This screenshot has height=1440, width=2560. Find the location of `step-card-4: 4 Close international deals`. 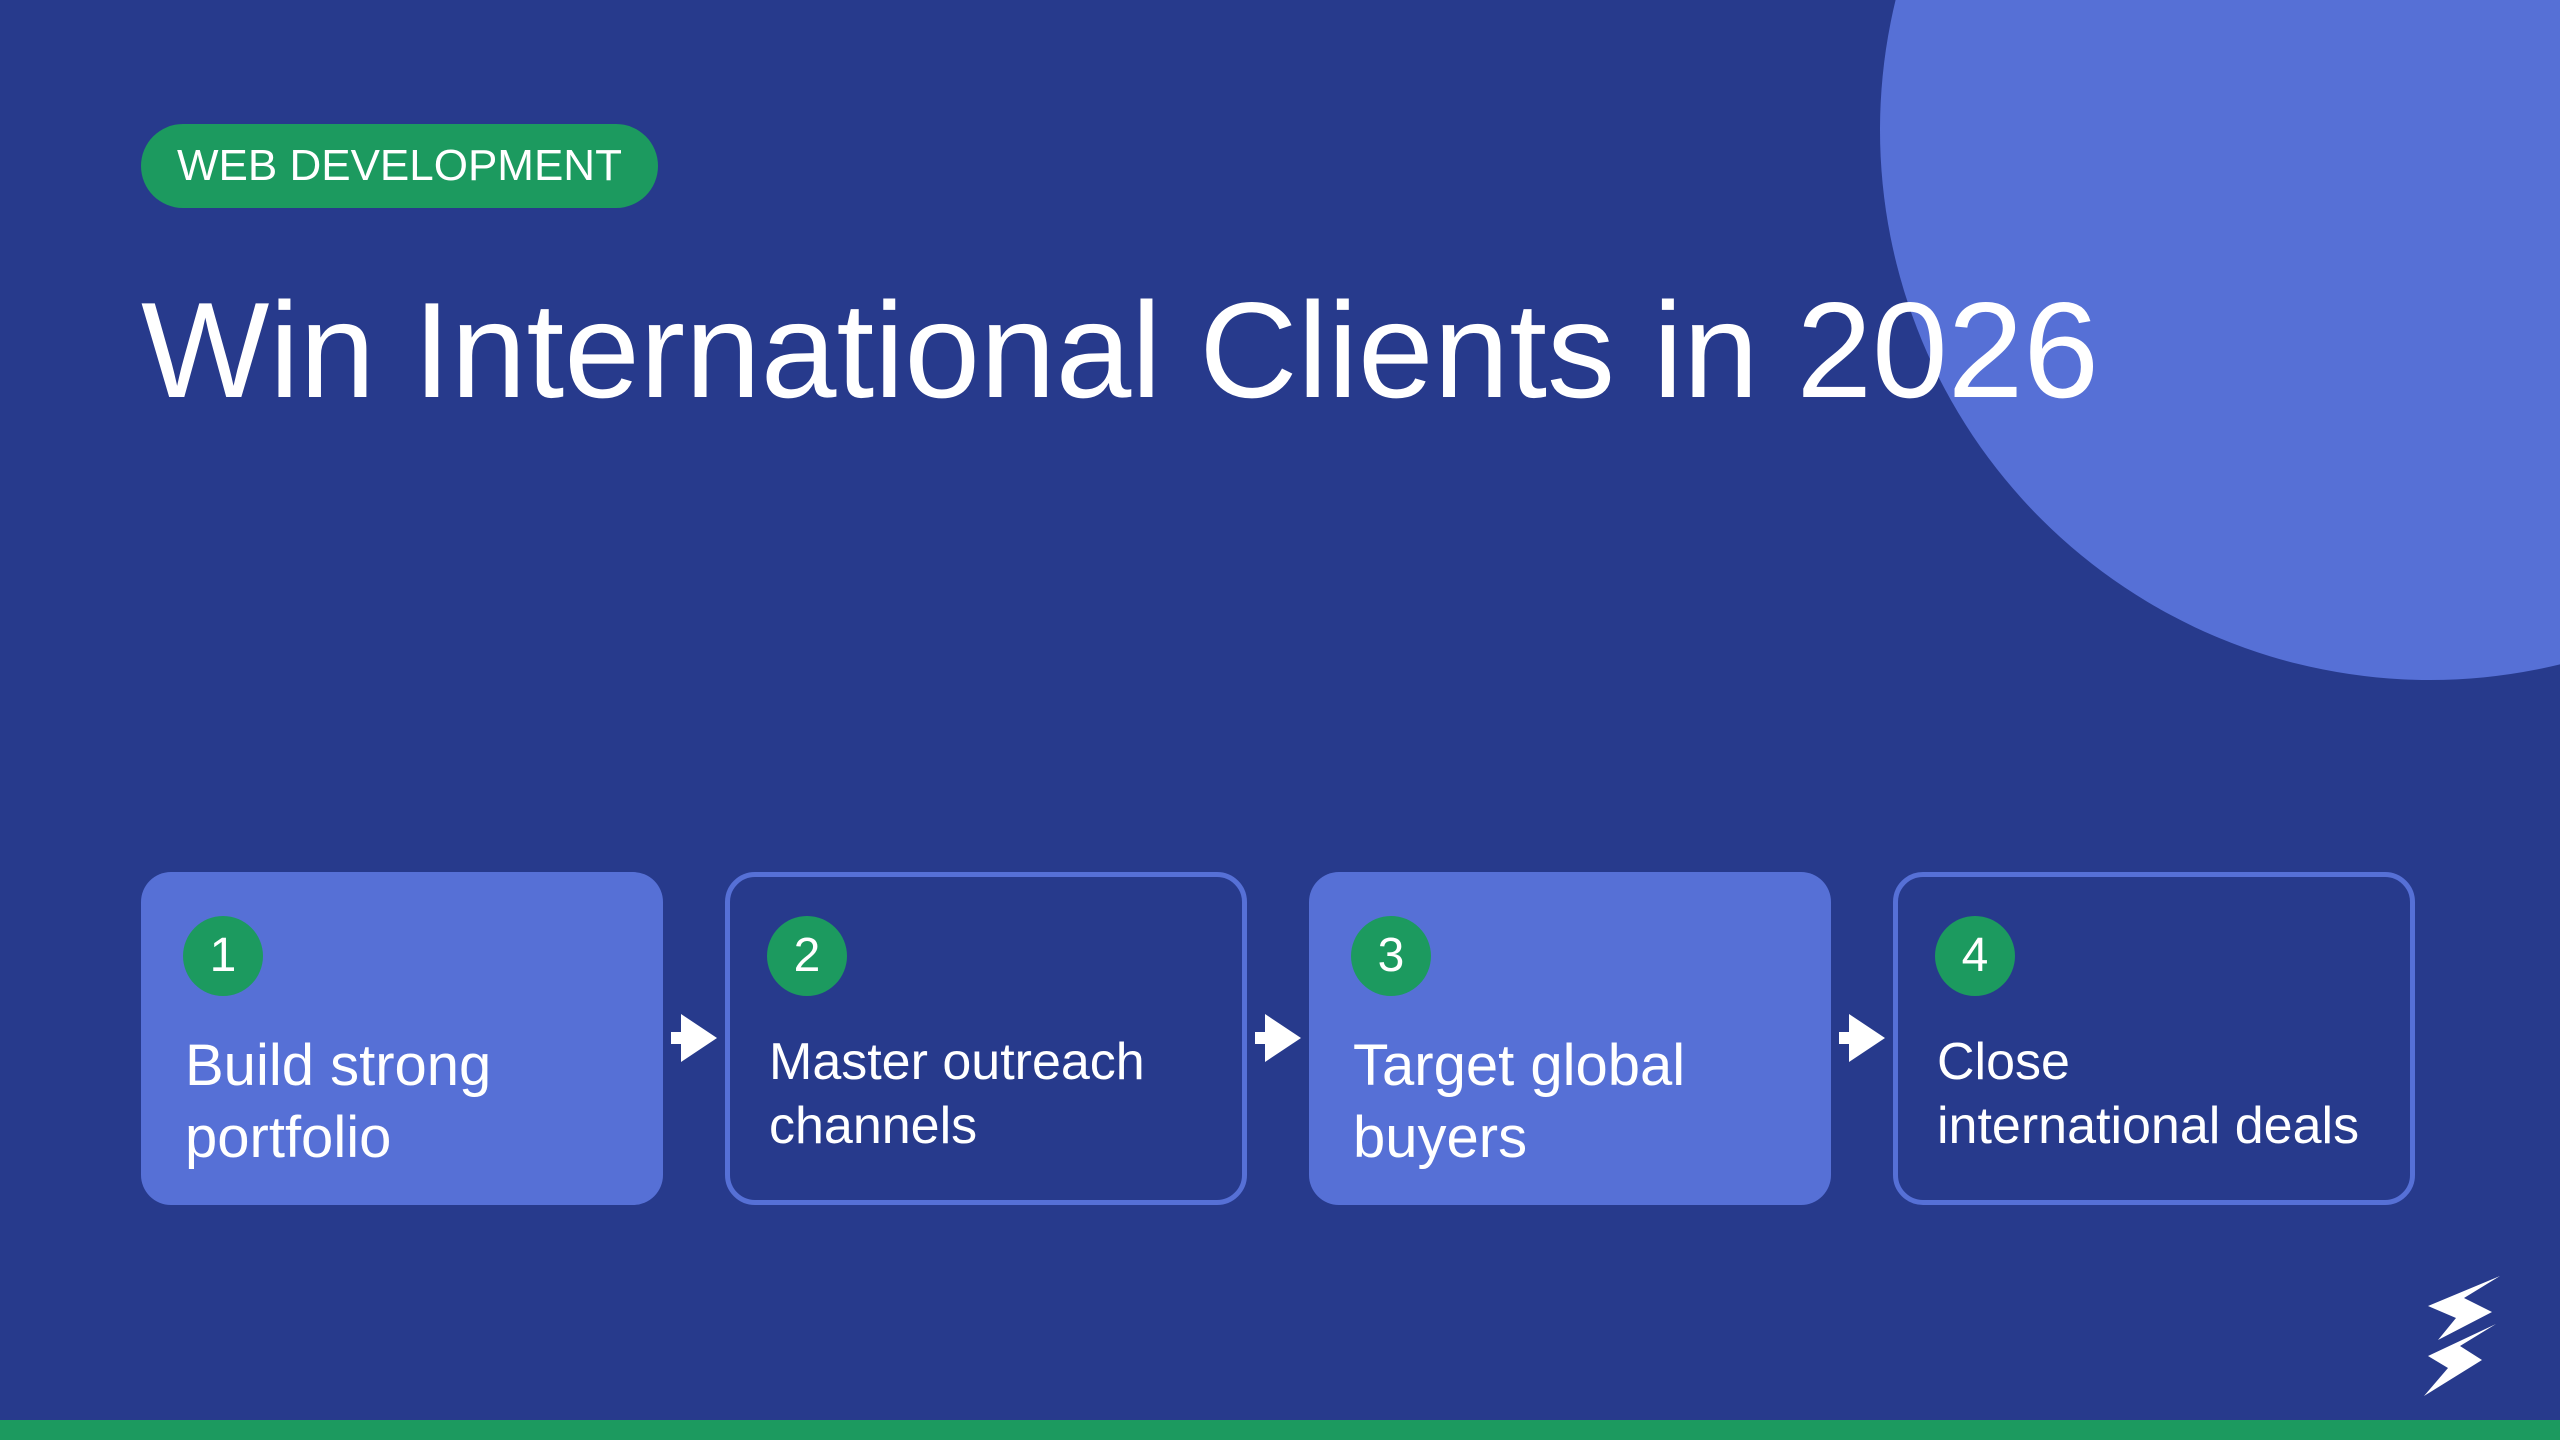

step-card-4: 4 Close international deals is located at coordinates (2154, 1038).